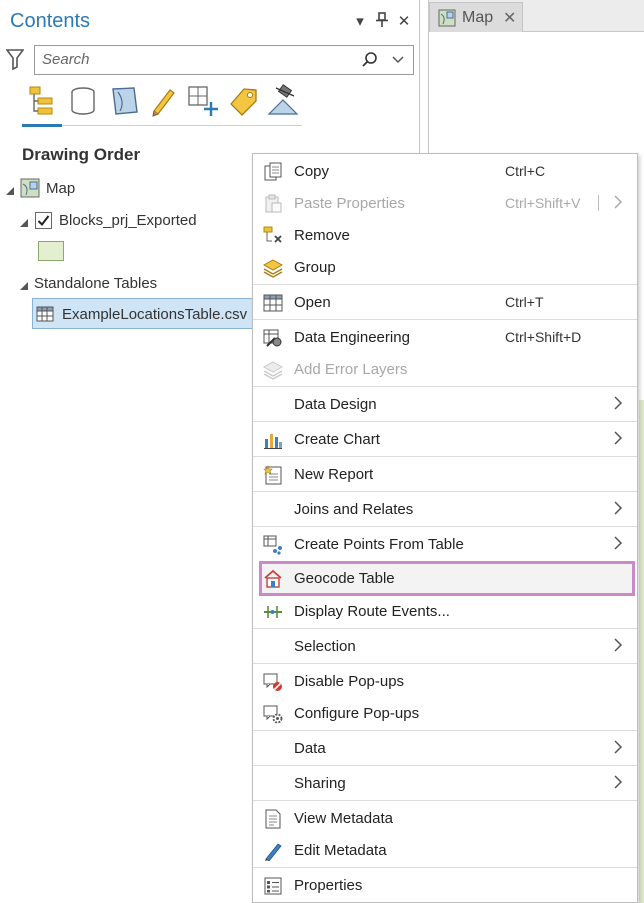 This screenshot has height=903, width=644. Describe the element at coordinates (351, 369) in the screenshot. I see `menu-item-label: Add Error Layers` at that location.